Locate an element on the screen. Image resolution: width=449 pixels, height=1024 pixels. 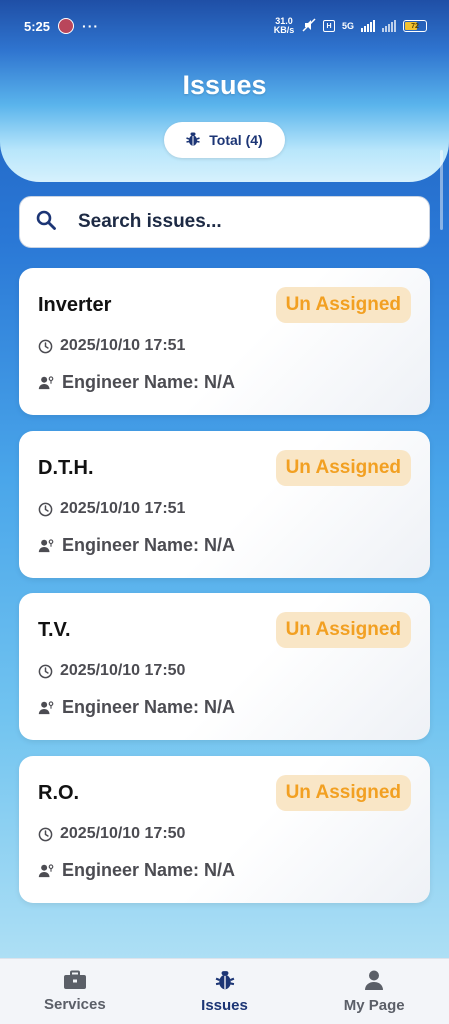
nav-my-page: My Page is located at coordinates (374, 991).